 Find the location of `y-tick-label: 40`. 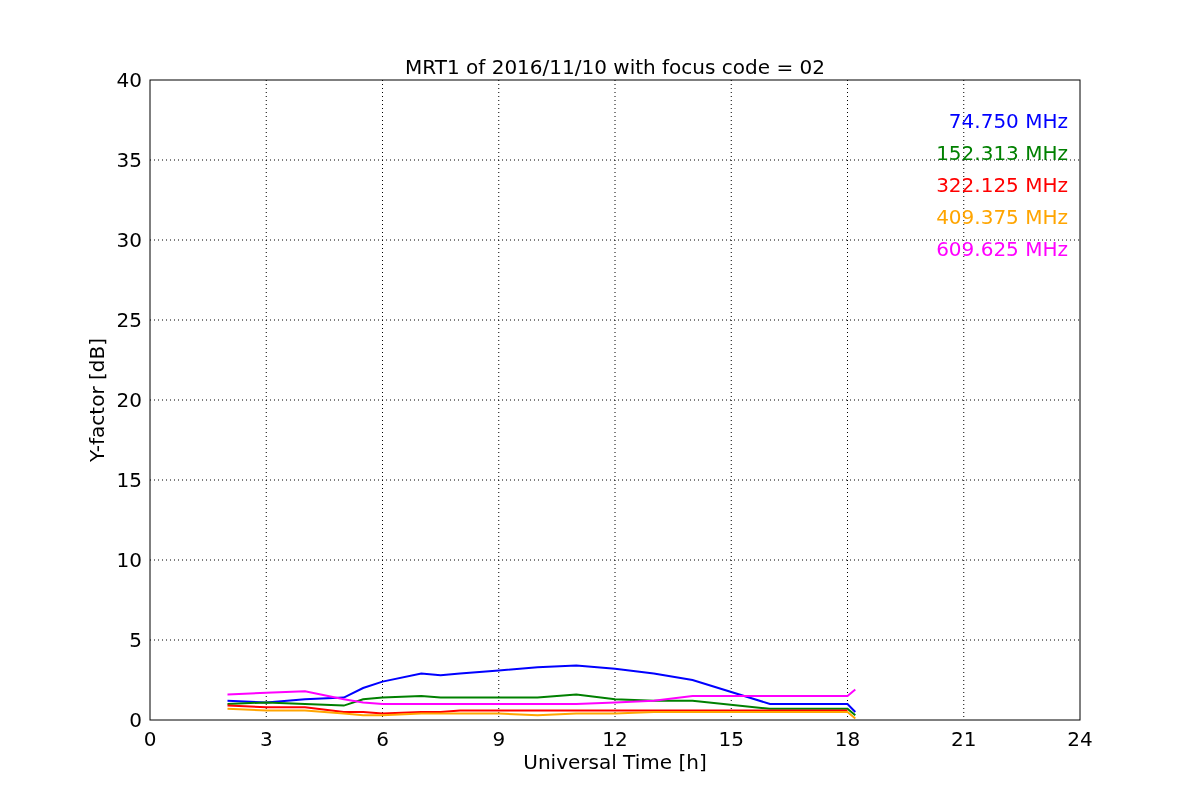

y-tick-label: 40 is located at coordinates (129, 80).